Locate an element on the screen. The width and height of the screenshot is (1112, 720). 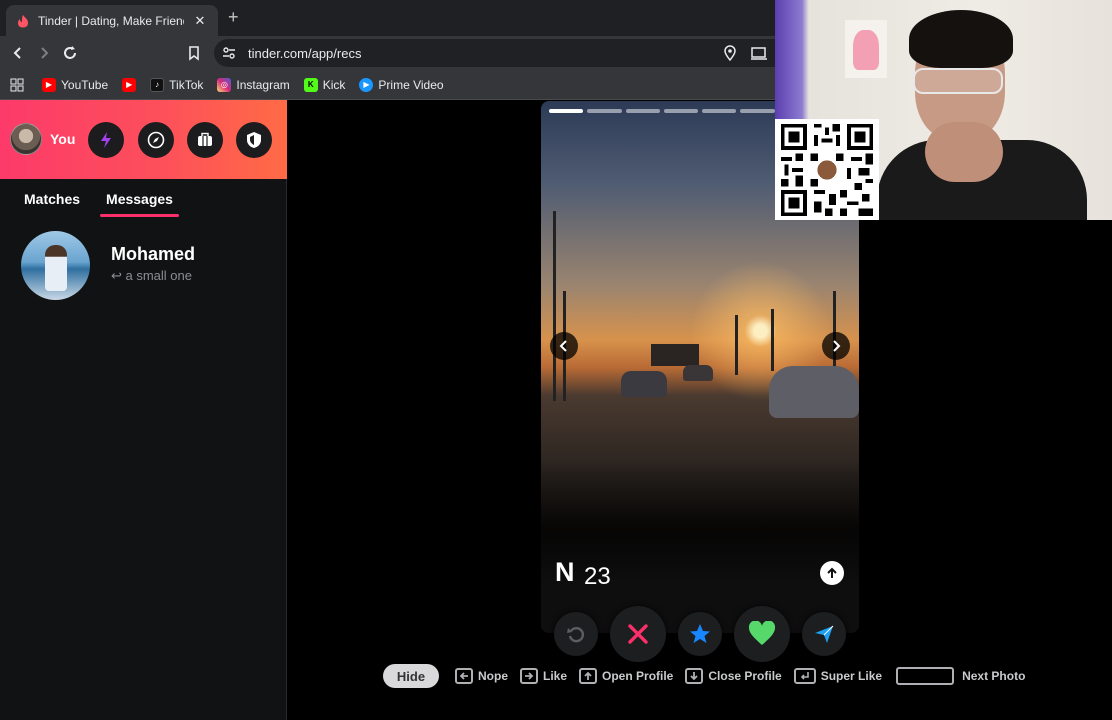
new-tab-icon: + is located at coordinates (233, 17).